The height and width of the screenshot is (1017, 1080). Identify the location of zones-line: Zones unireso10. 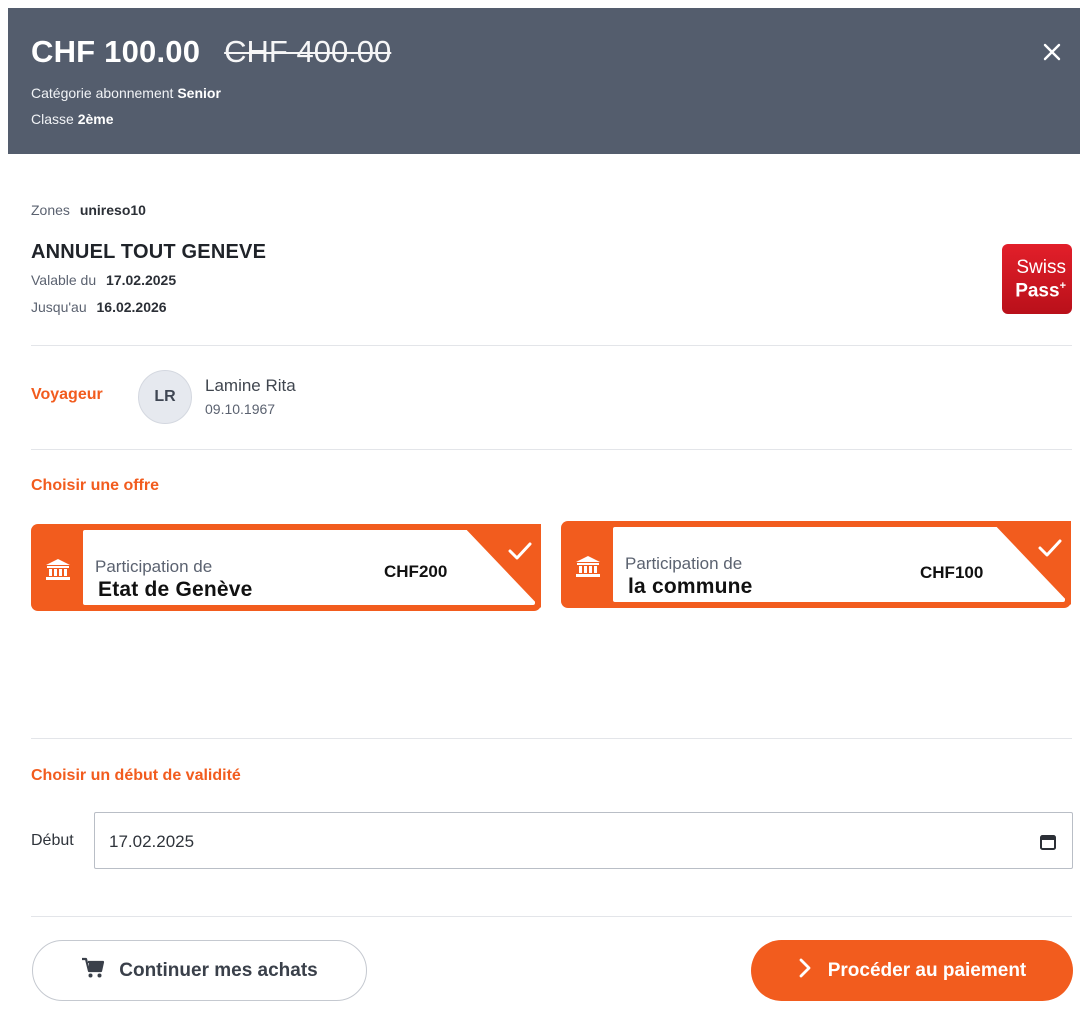
(88, 210).